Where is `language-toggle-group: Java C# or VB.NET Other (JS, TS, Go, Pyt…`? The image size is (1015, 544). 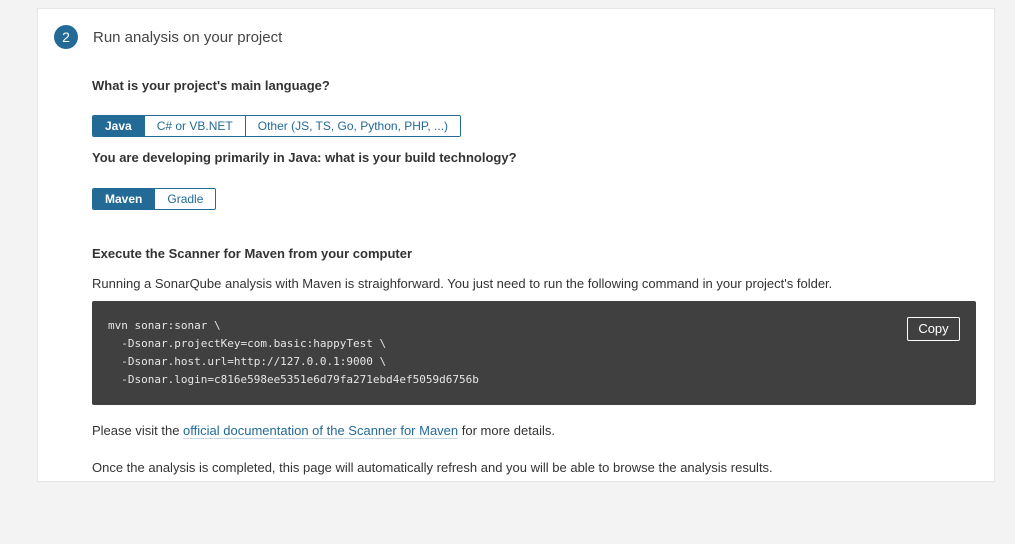
language-toggle-group: Java C# or VB.NET Other (JS, TS, Go, Pyt… is located at coordinates (277, 126).